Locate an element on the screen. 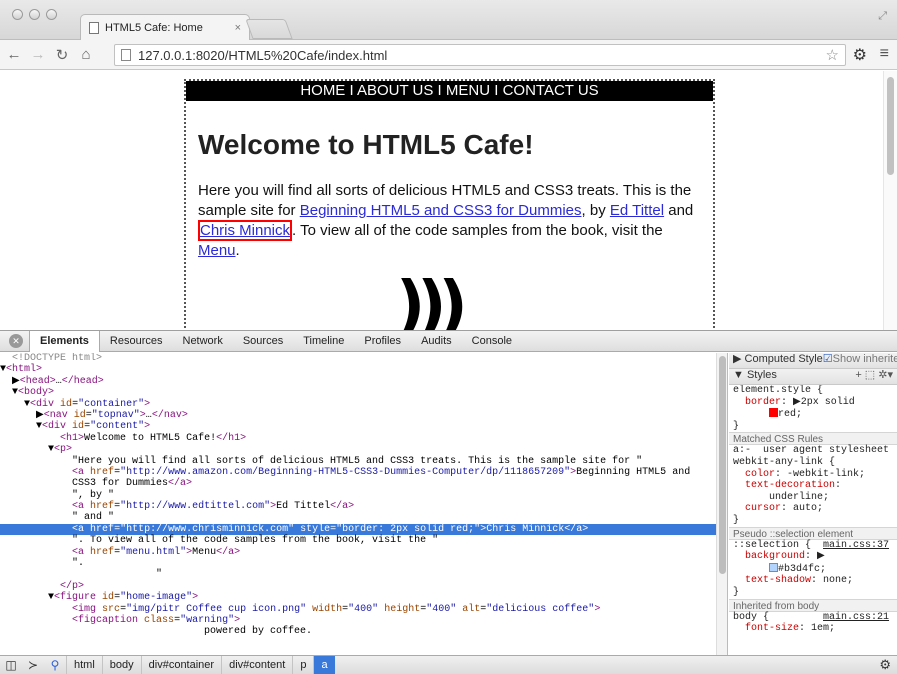 This screenshot has height=674, width=897. dom-node-line: ▼<html> is located at coordinates (358, 369).